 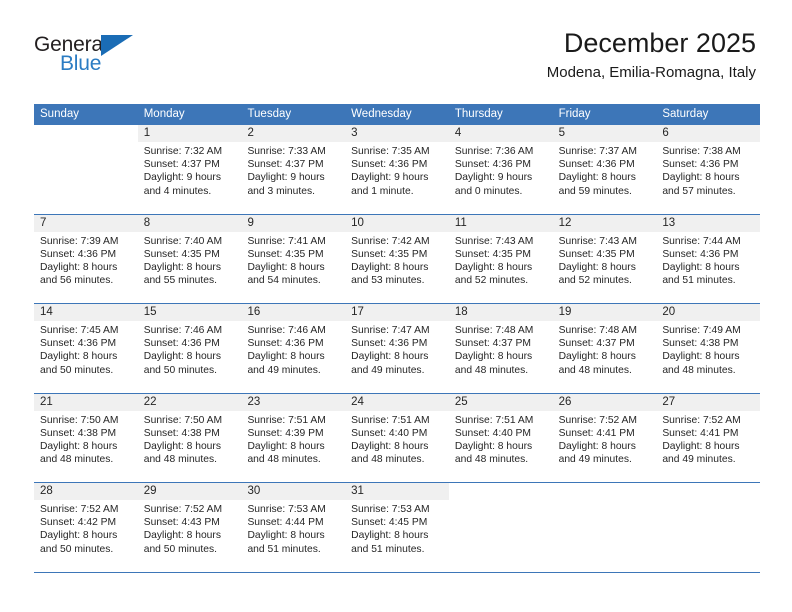 I want to click on day-number: 28, so click(x=86, y=491).